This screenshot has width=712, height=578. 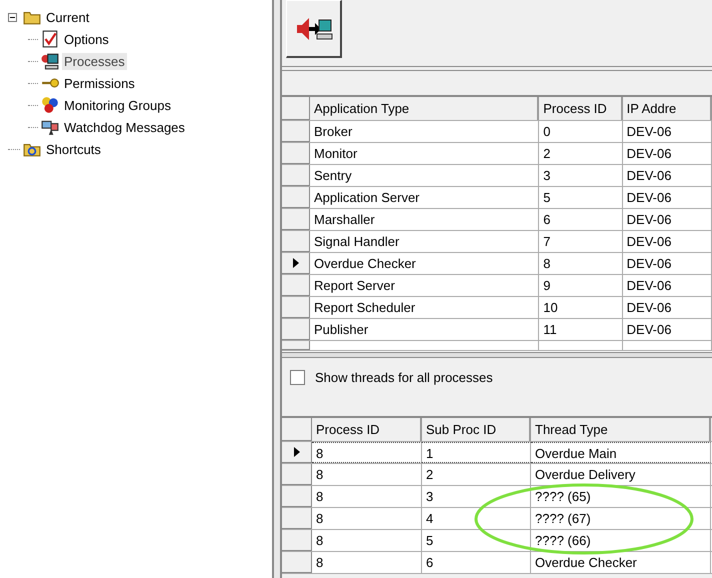 I want to click on tree-item: Options, so click(x=86, y=39).